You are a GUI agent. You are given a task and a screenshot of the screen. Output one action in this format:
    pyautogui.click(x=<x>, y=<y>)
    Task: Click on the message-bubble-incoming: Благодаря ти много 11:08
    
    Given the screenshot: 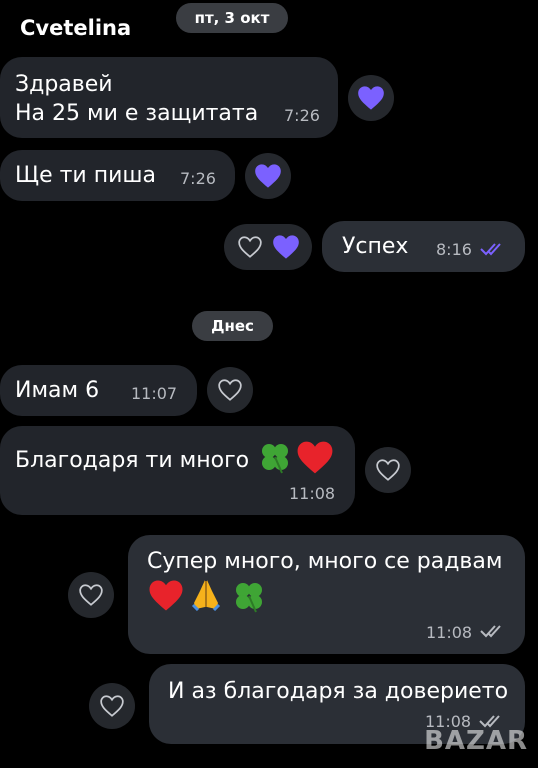 What is the action you would take?
    pyautogui.click(x=177, y=470)
    